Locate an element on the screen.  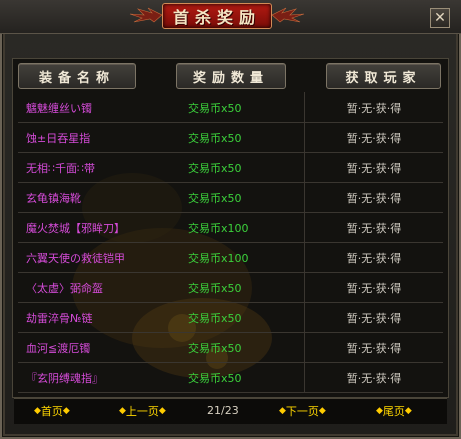
last-page-button: ◆ 尾页 ◆ is located at coordinates (394, 411).